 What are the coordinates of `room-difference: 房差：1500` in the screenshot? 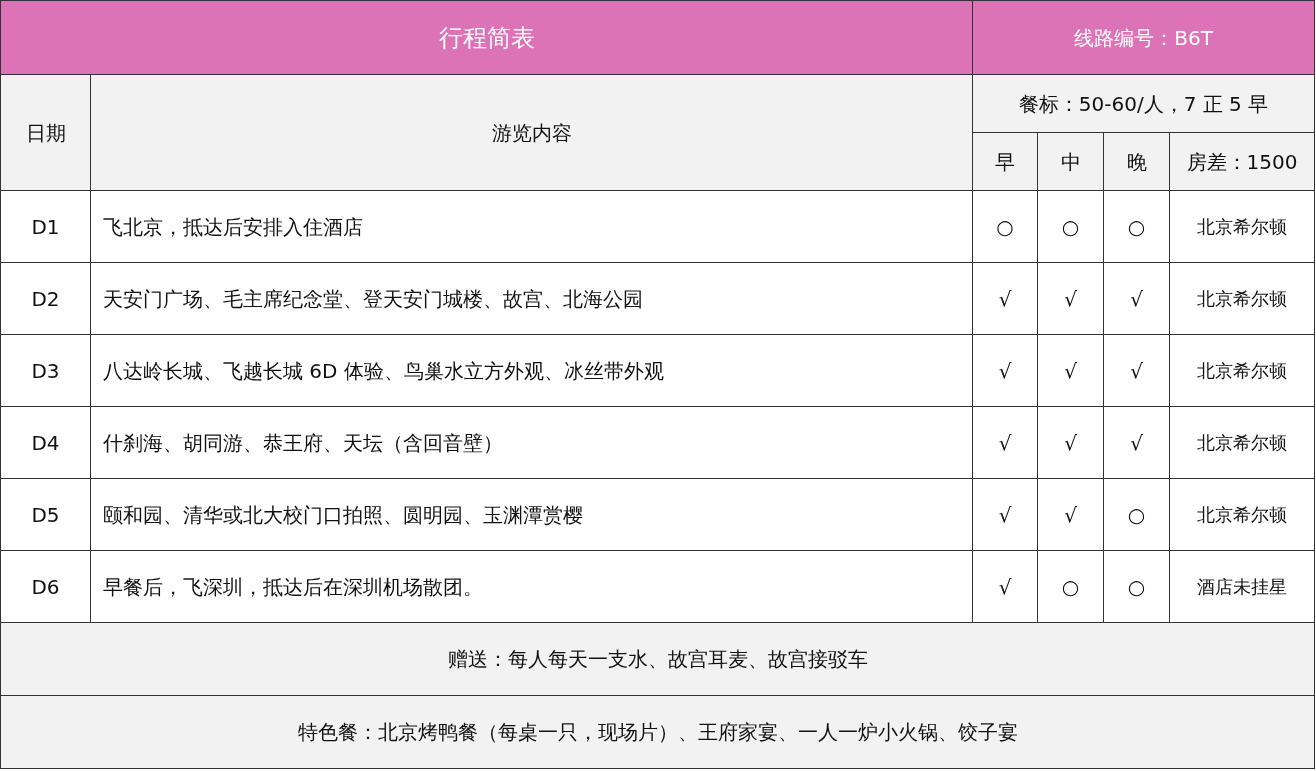 It's located at (1242, 161).